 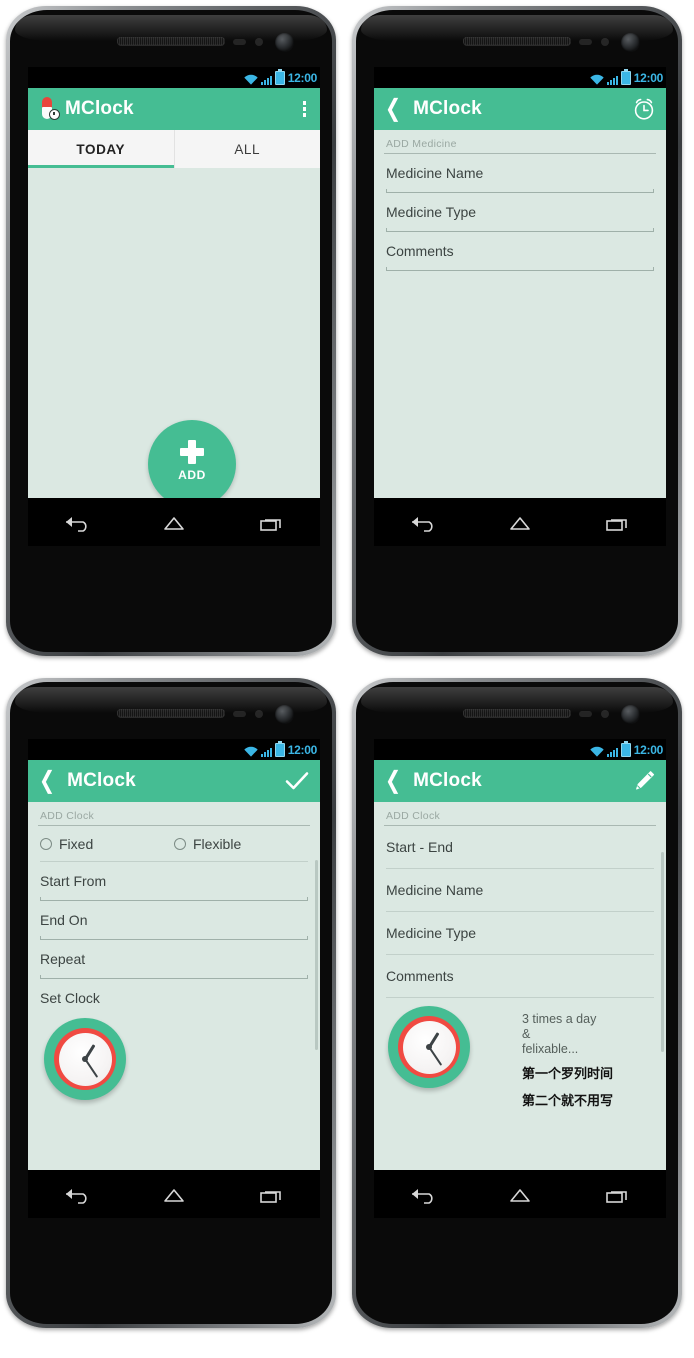 I want to click on tab-bar: TODAY ALL, so click(x=174, y=149).